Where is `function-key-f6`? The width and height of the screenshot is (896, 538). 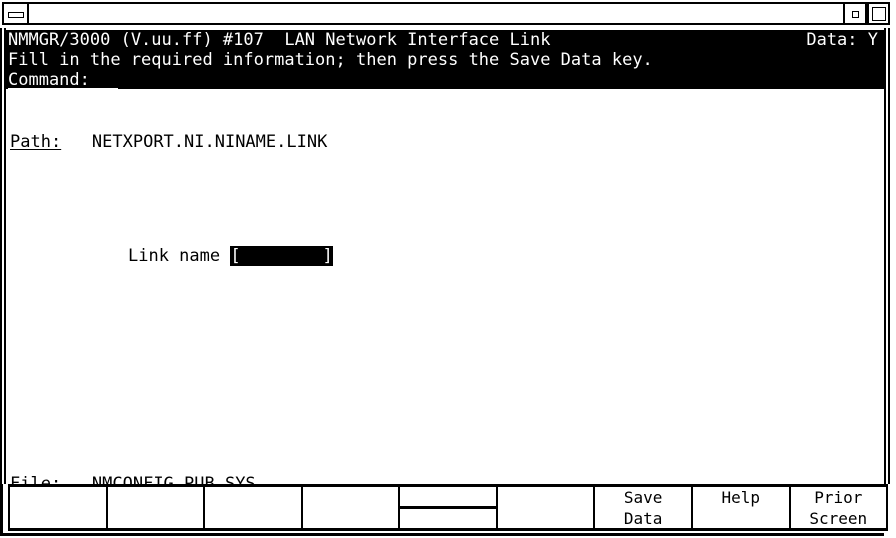 function-key-f6 is located at coordinates (546, 507).